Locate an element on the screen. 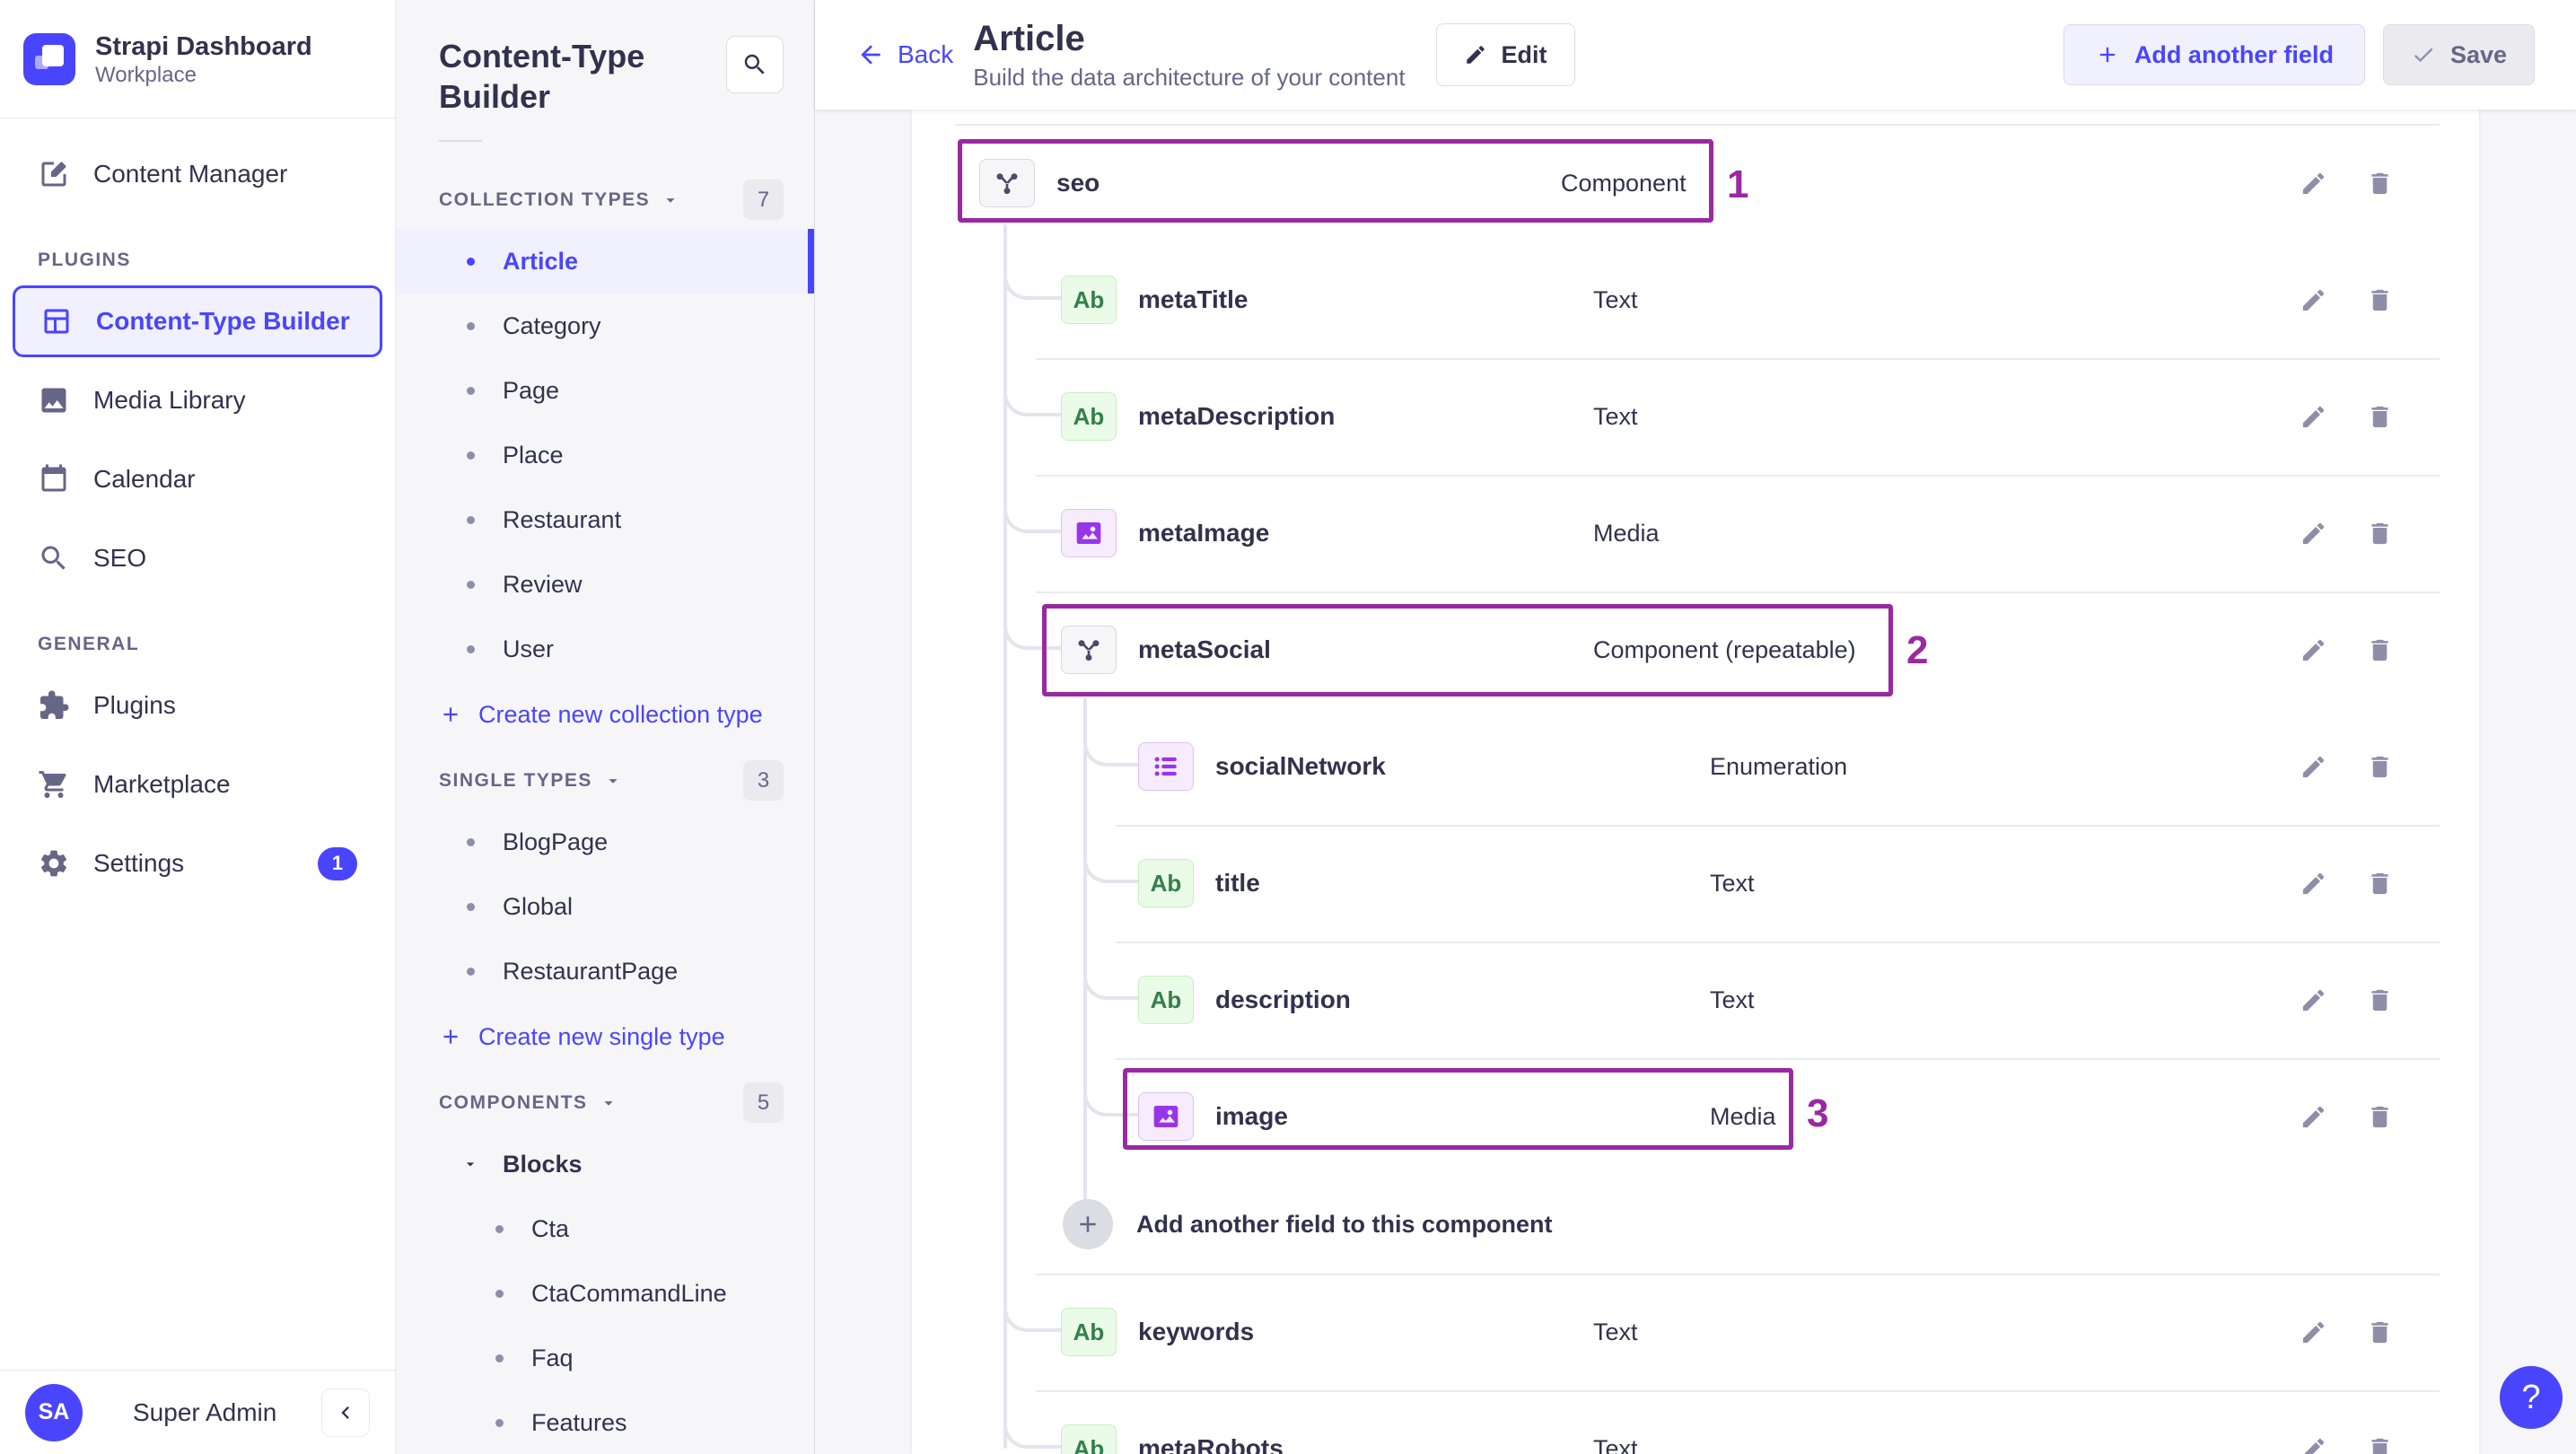 This screenshot has height=1454, width=2576. save-button: Save is located at coordinates (2458, 54).